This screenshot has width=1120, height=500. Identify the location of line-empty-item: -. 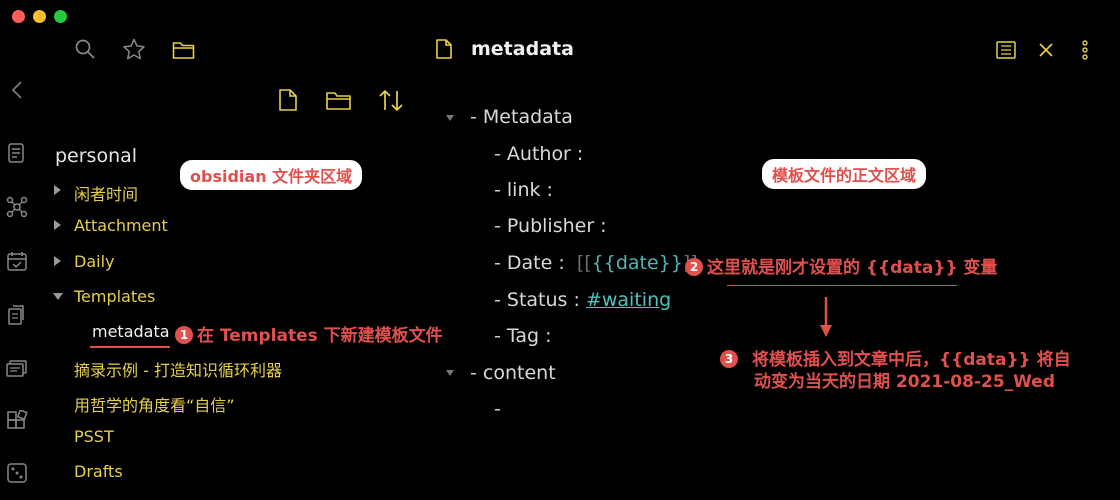
(497, 409).